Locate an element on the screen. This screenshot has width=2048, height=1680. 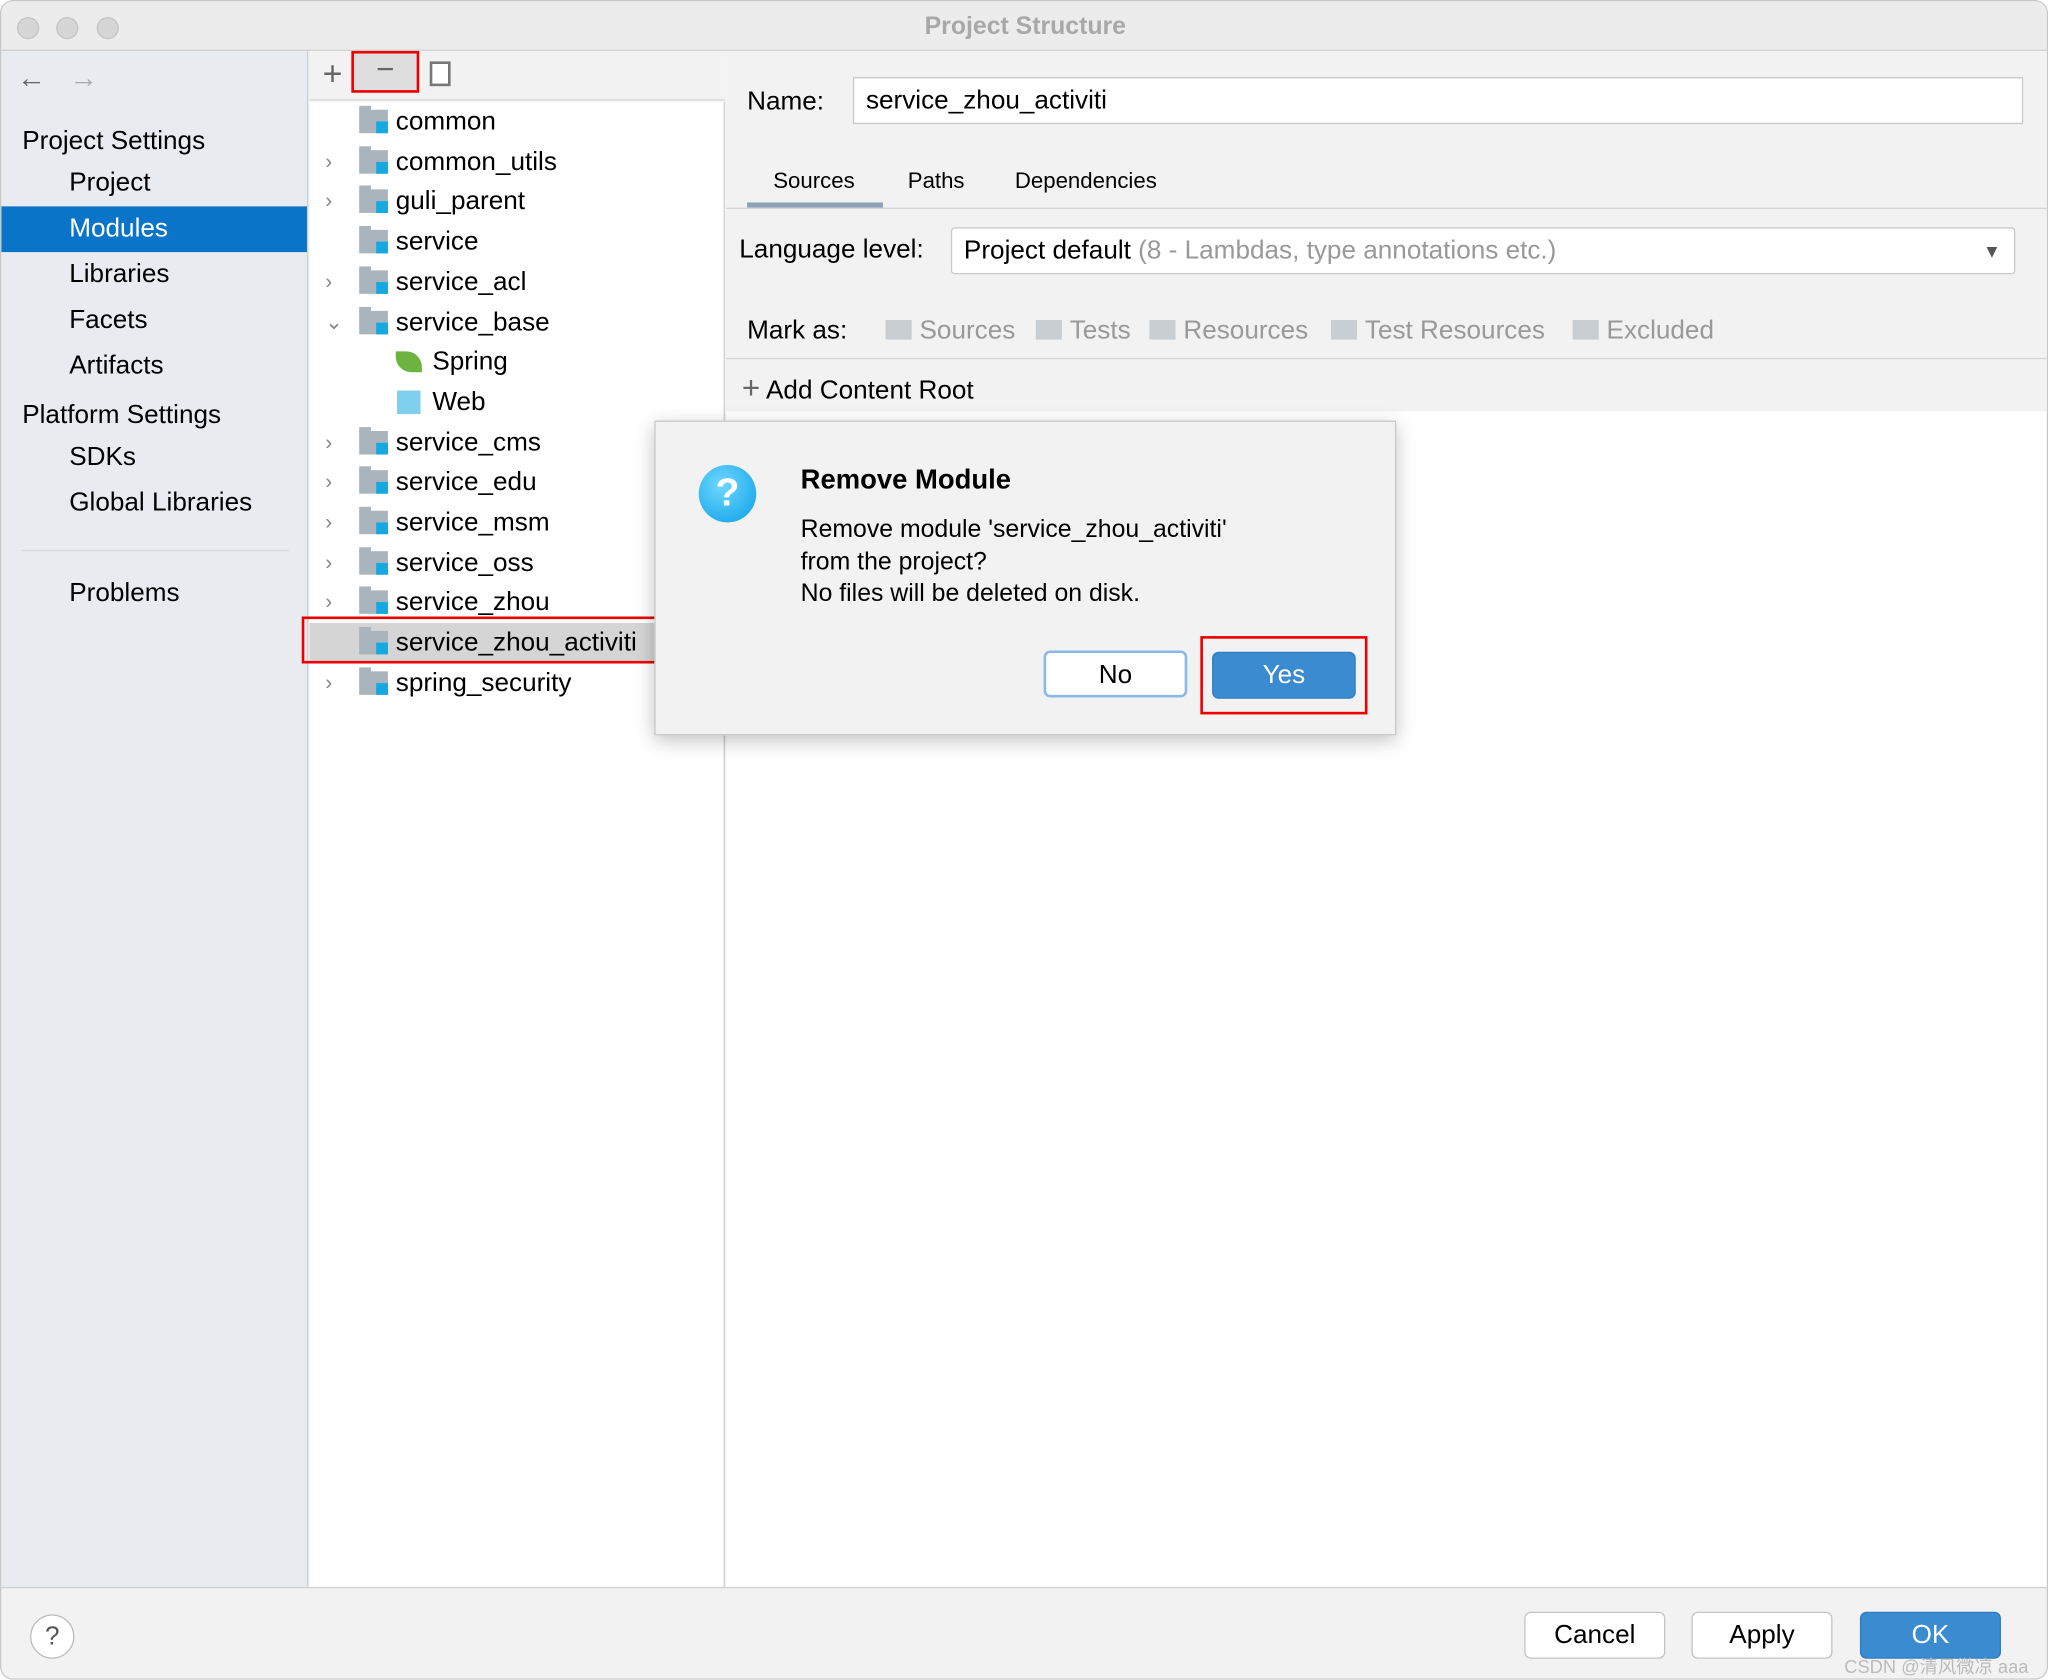
help-button: ? is located at coordinates (52, 1636).